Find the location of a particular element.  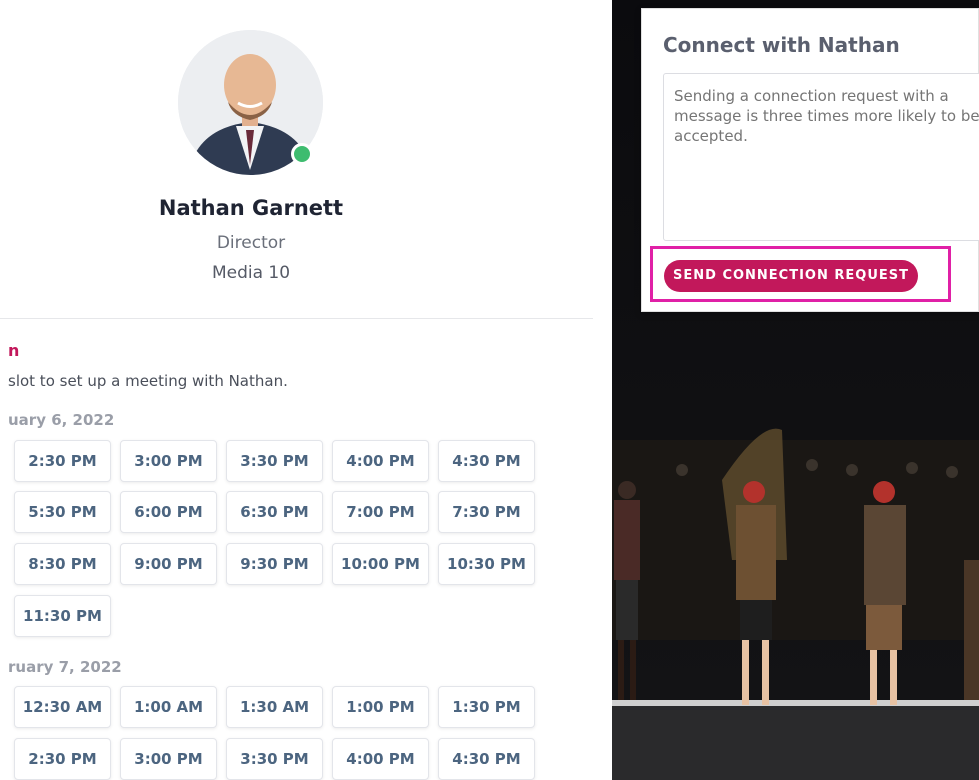

time-slot: 6:30 PM is located at coordinates (274, 512).